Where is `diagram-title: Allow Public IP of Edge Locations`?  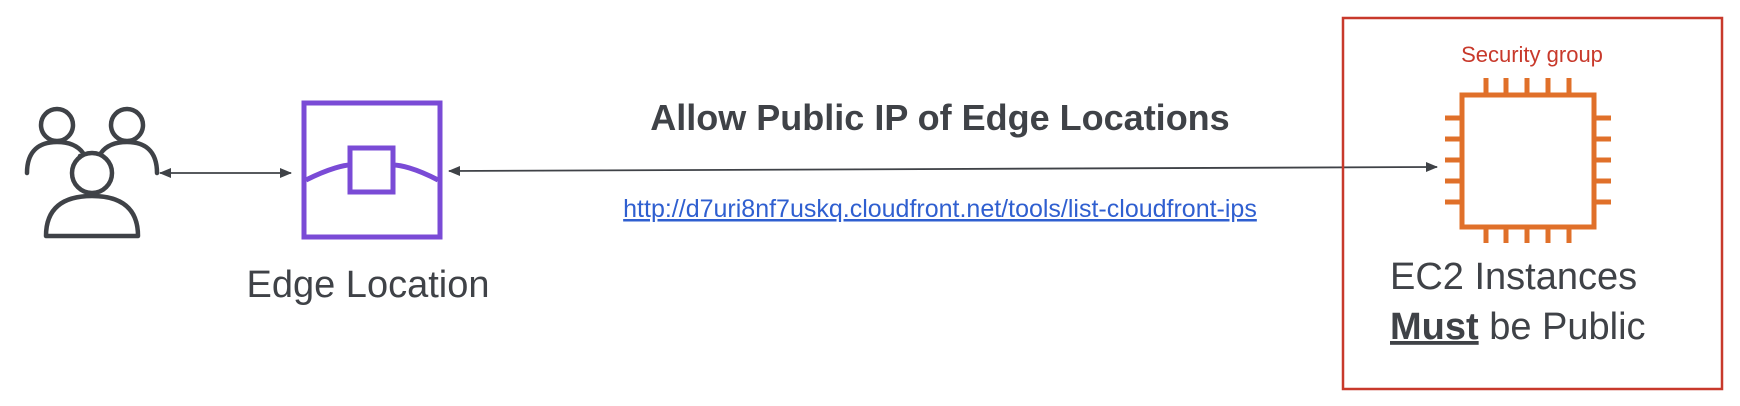 diagram-title: Allow Public IP of Edge Locations is located at coordinates (939, 117).